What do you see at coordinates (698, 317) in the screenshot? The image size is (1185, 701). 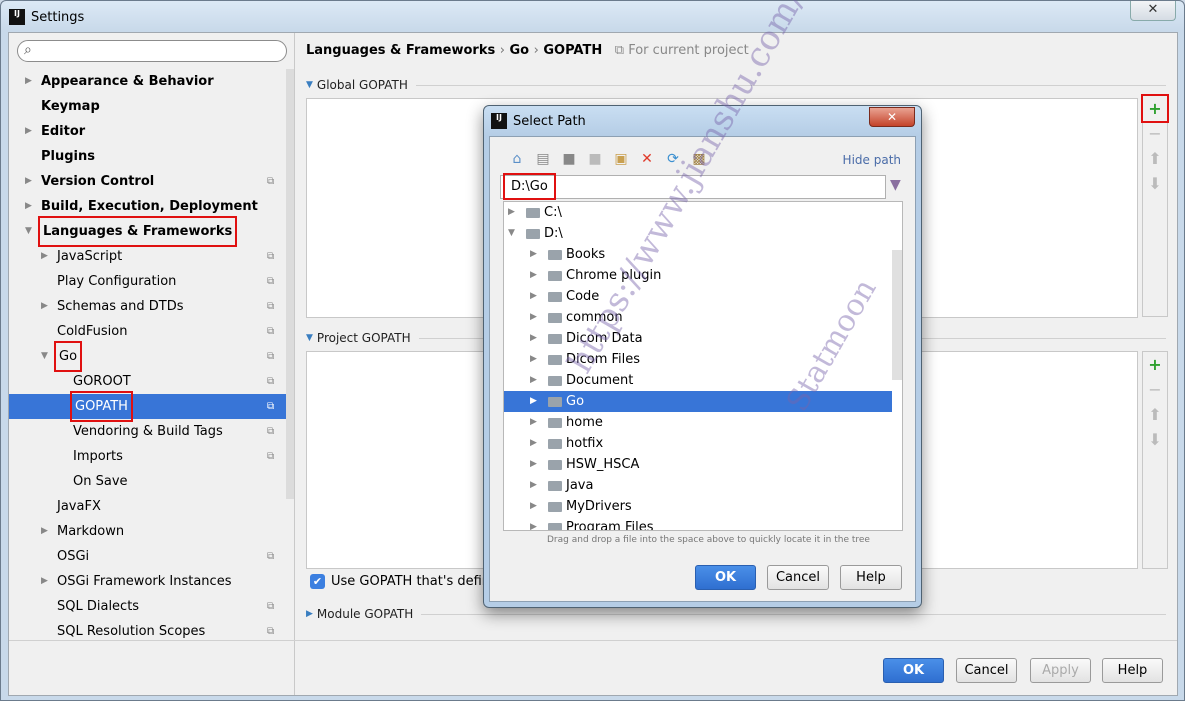 I see `tree-node: ▶ common` at bounding box center [698, 317].